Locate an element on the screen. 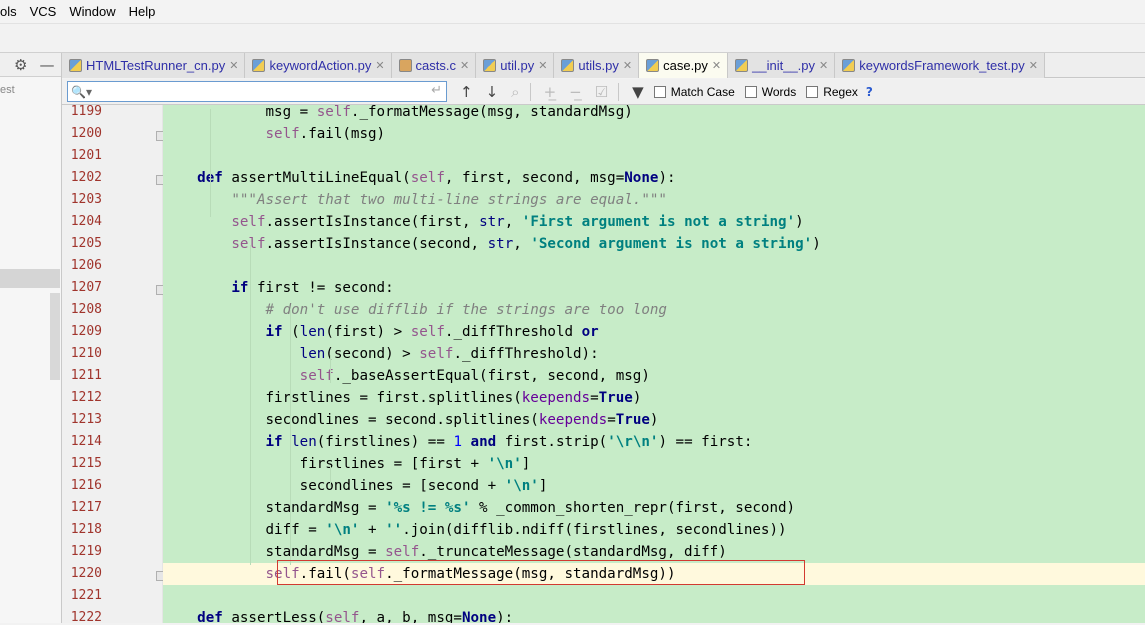 This screenshot has width=1145, height=625. project-tree-selected-row is located at coordinates (30, 278).